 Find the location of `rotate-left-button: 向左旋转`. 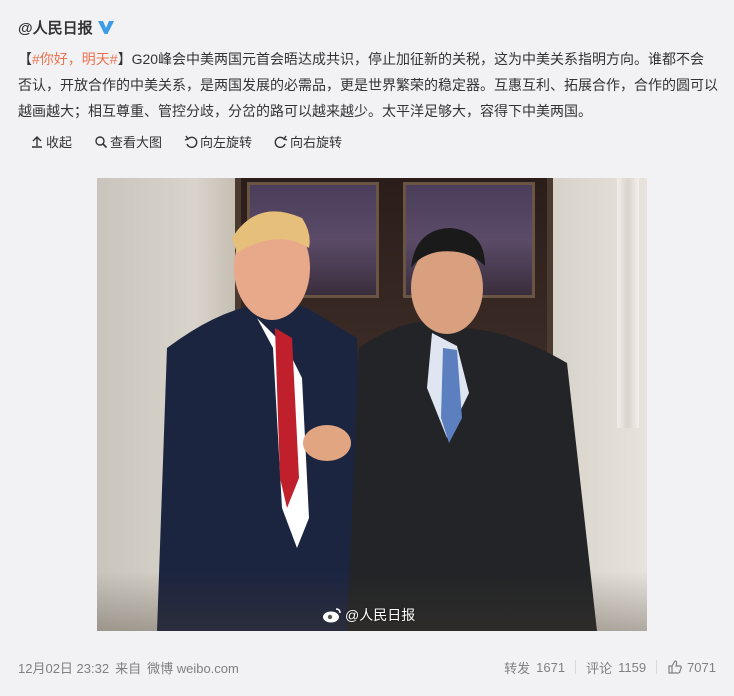

rotate-left-button: 向左旋转 is located at coordinates (218, 141).